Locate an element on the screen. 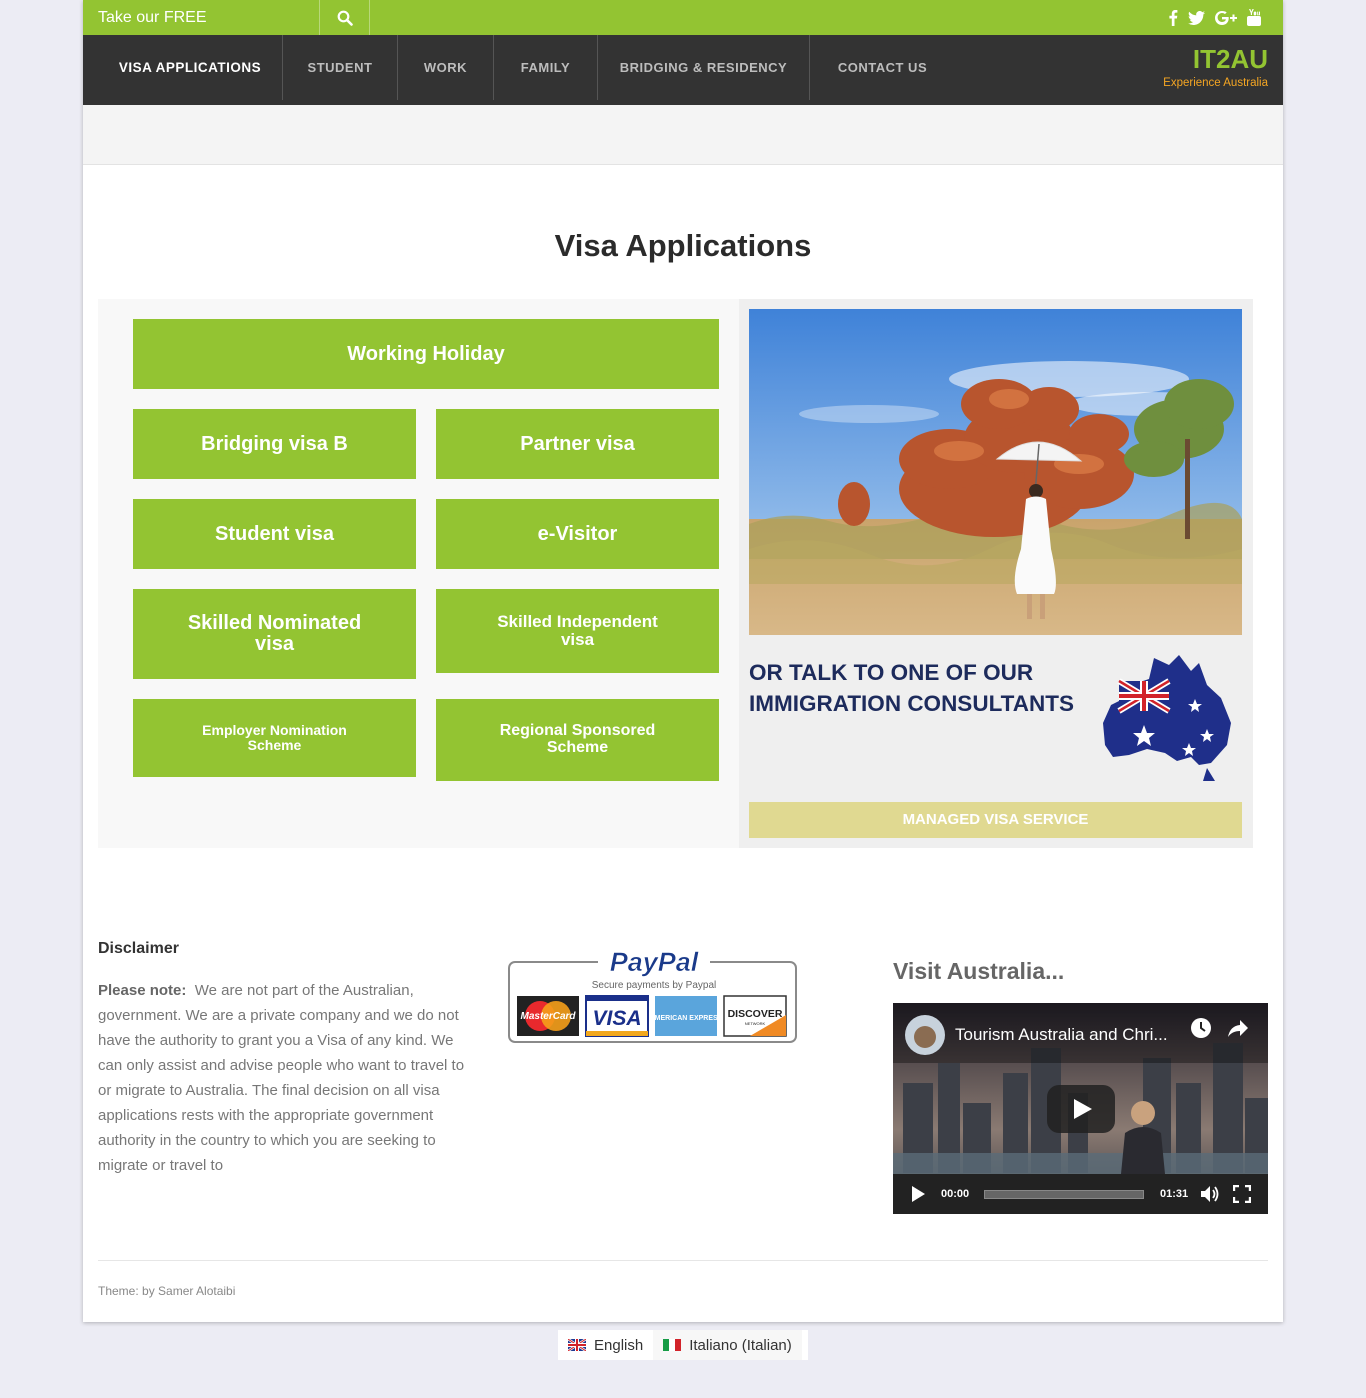 Image resolution: width=1366 pixels, height=1398 pixels. australia-flag-map-image is located at coordinates (1170, 718).